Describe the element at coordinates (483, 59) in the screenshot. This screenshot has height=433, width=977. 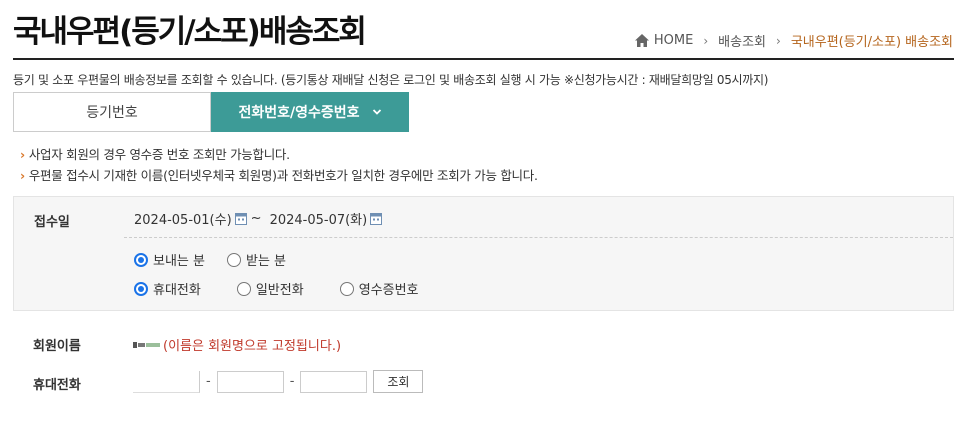
I see `title-divider` at that location.